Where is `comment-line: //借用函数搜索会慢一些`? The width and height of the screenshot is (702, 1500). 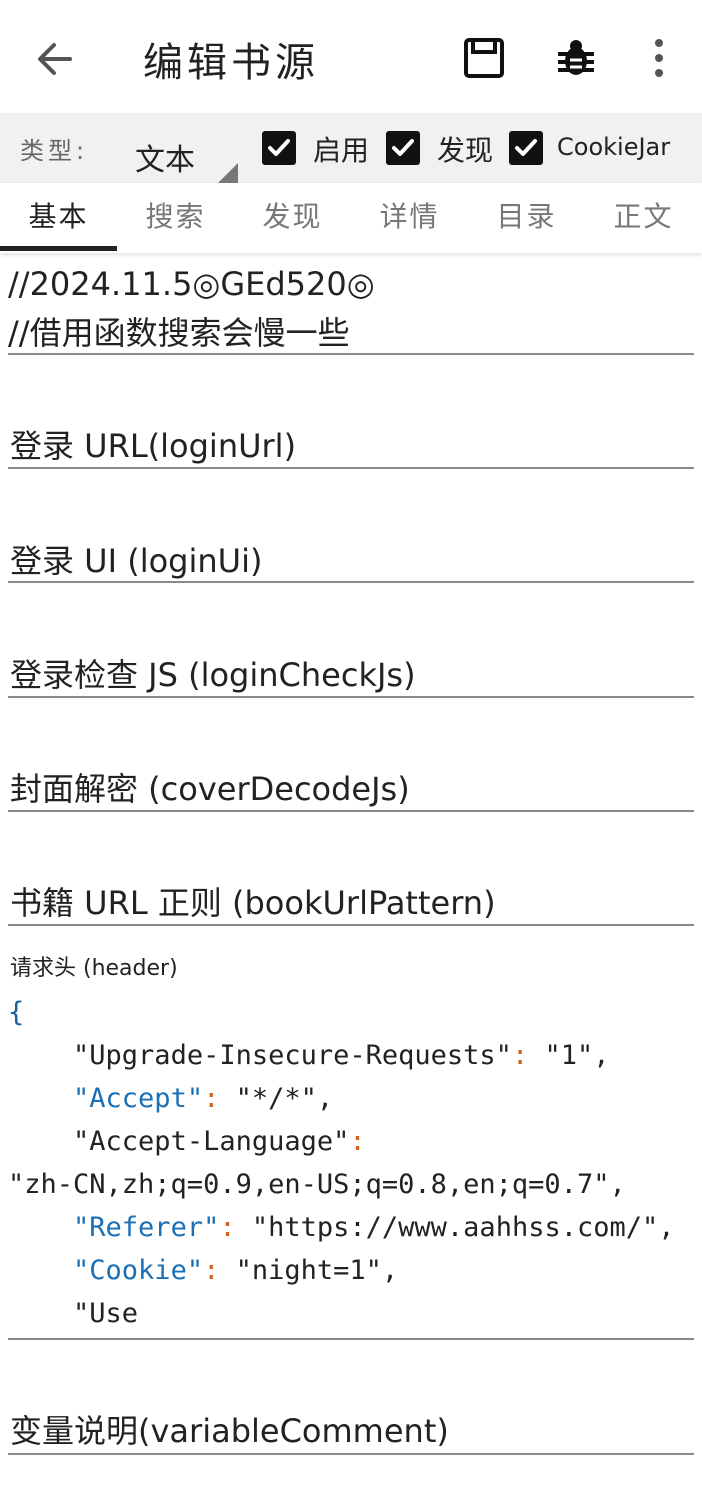
comment-line: //借用函数搜索会慢一些 is located at coordinates (179, 331).